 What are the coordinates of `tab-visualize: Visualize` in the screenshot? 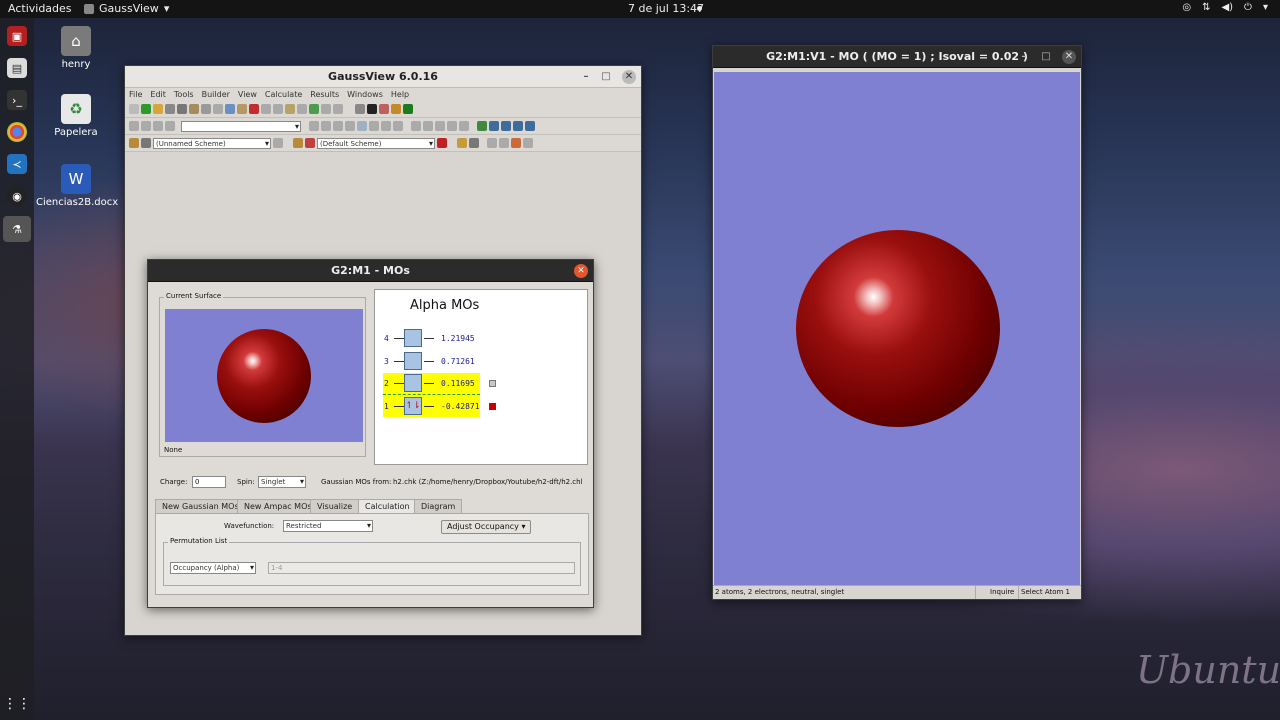 It's located at (335, 506).